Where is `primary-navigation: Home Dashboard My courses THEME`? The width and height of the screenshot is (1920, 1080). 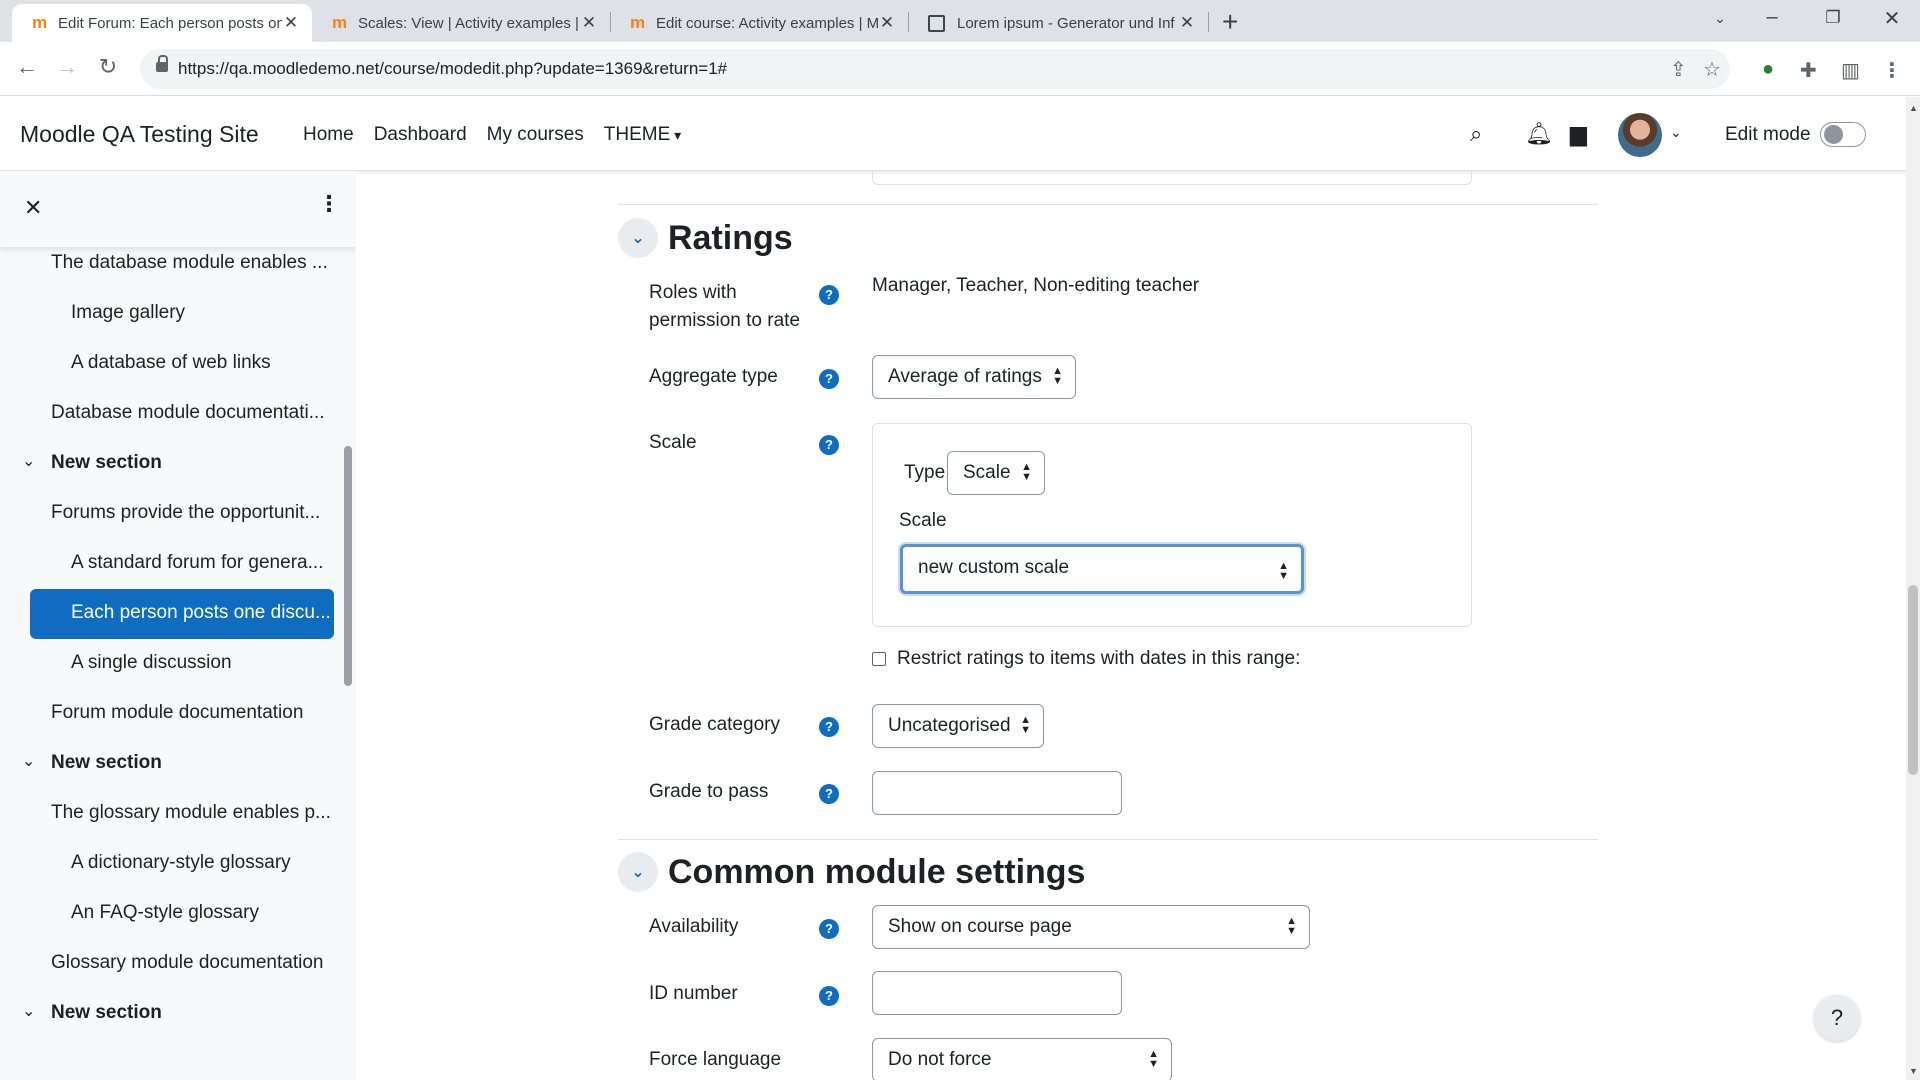 primary-navigation: Home Dashboard My courses THEME is located at coordinates (492, 135).